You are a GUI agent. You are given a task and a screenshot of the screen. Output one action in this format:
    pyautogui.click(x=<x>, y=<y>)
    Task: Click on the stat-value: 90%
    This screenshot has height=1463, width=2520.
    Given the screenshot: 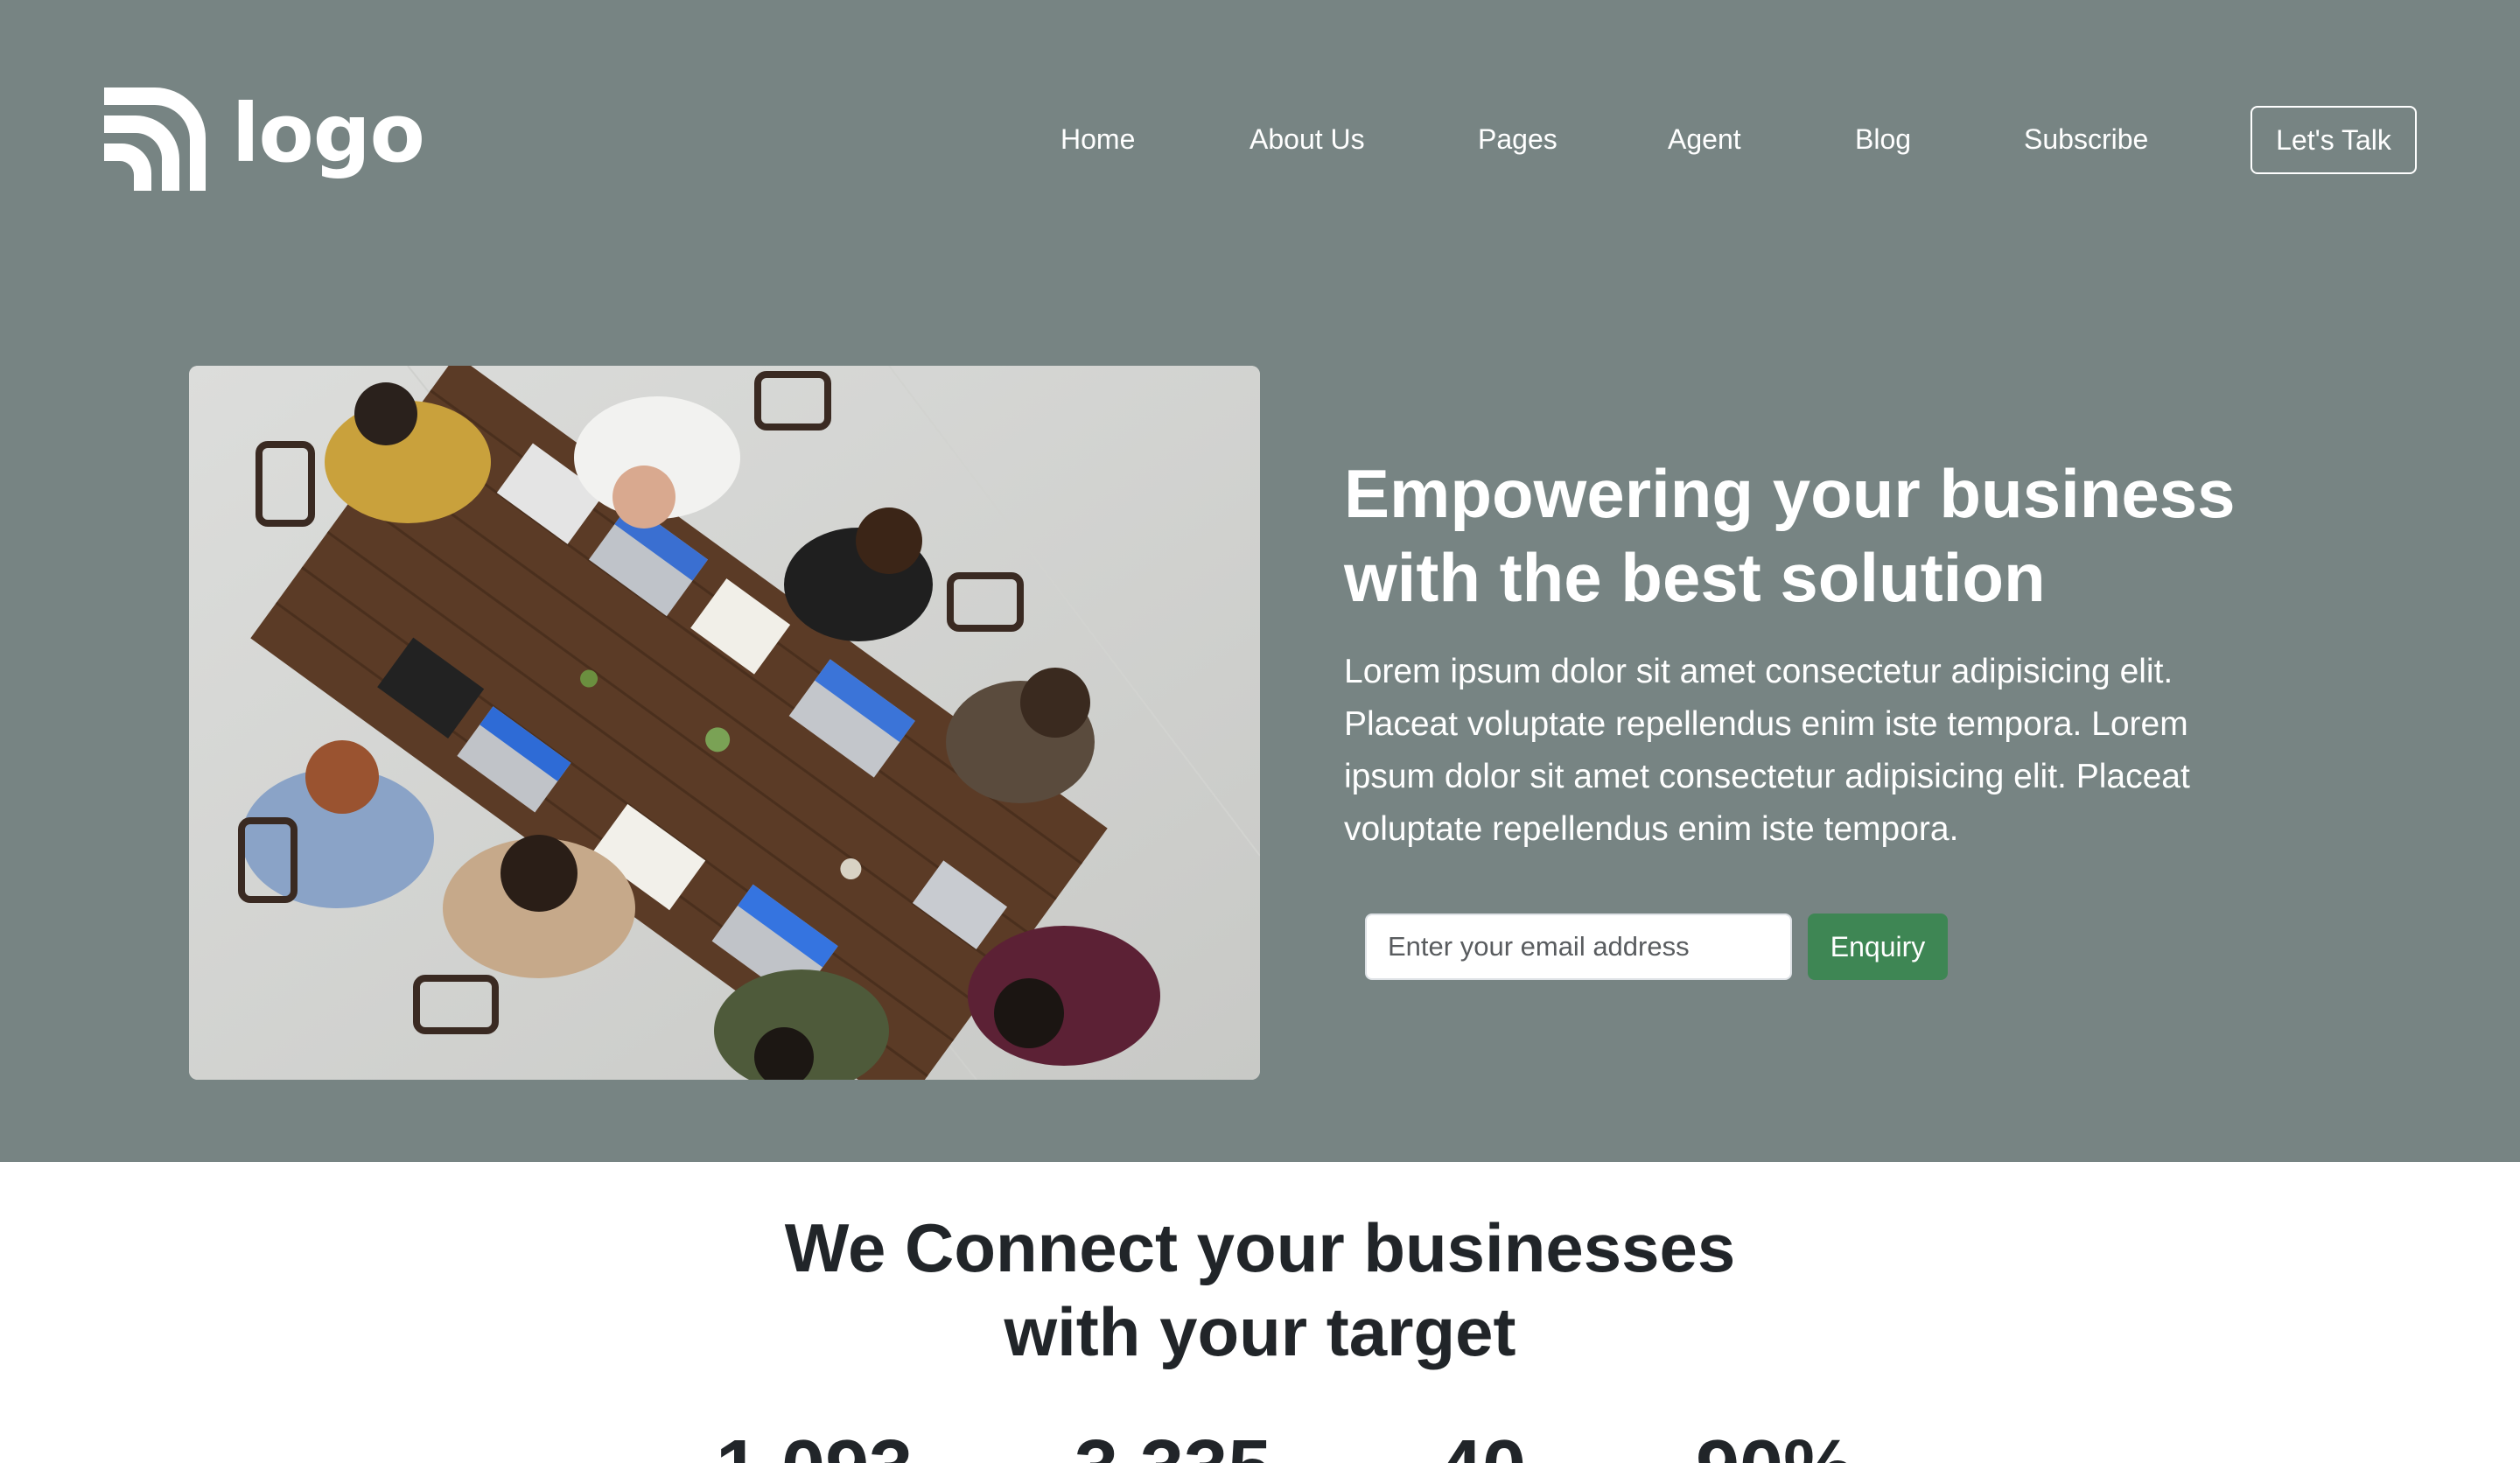 What is the action you would take?
    pyautogui.click(x=1774, y=1443)
    